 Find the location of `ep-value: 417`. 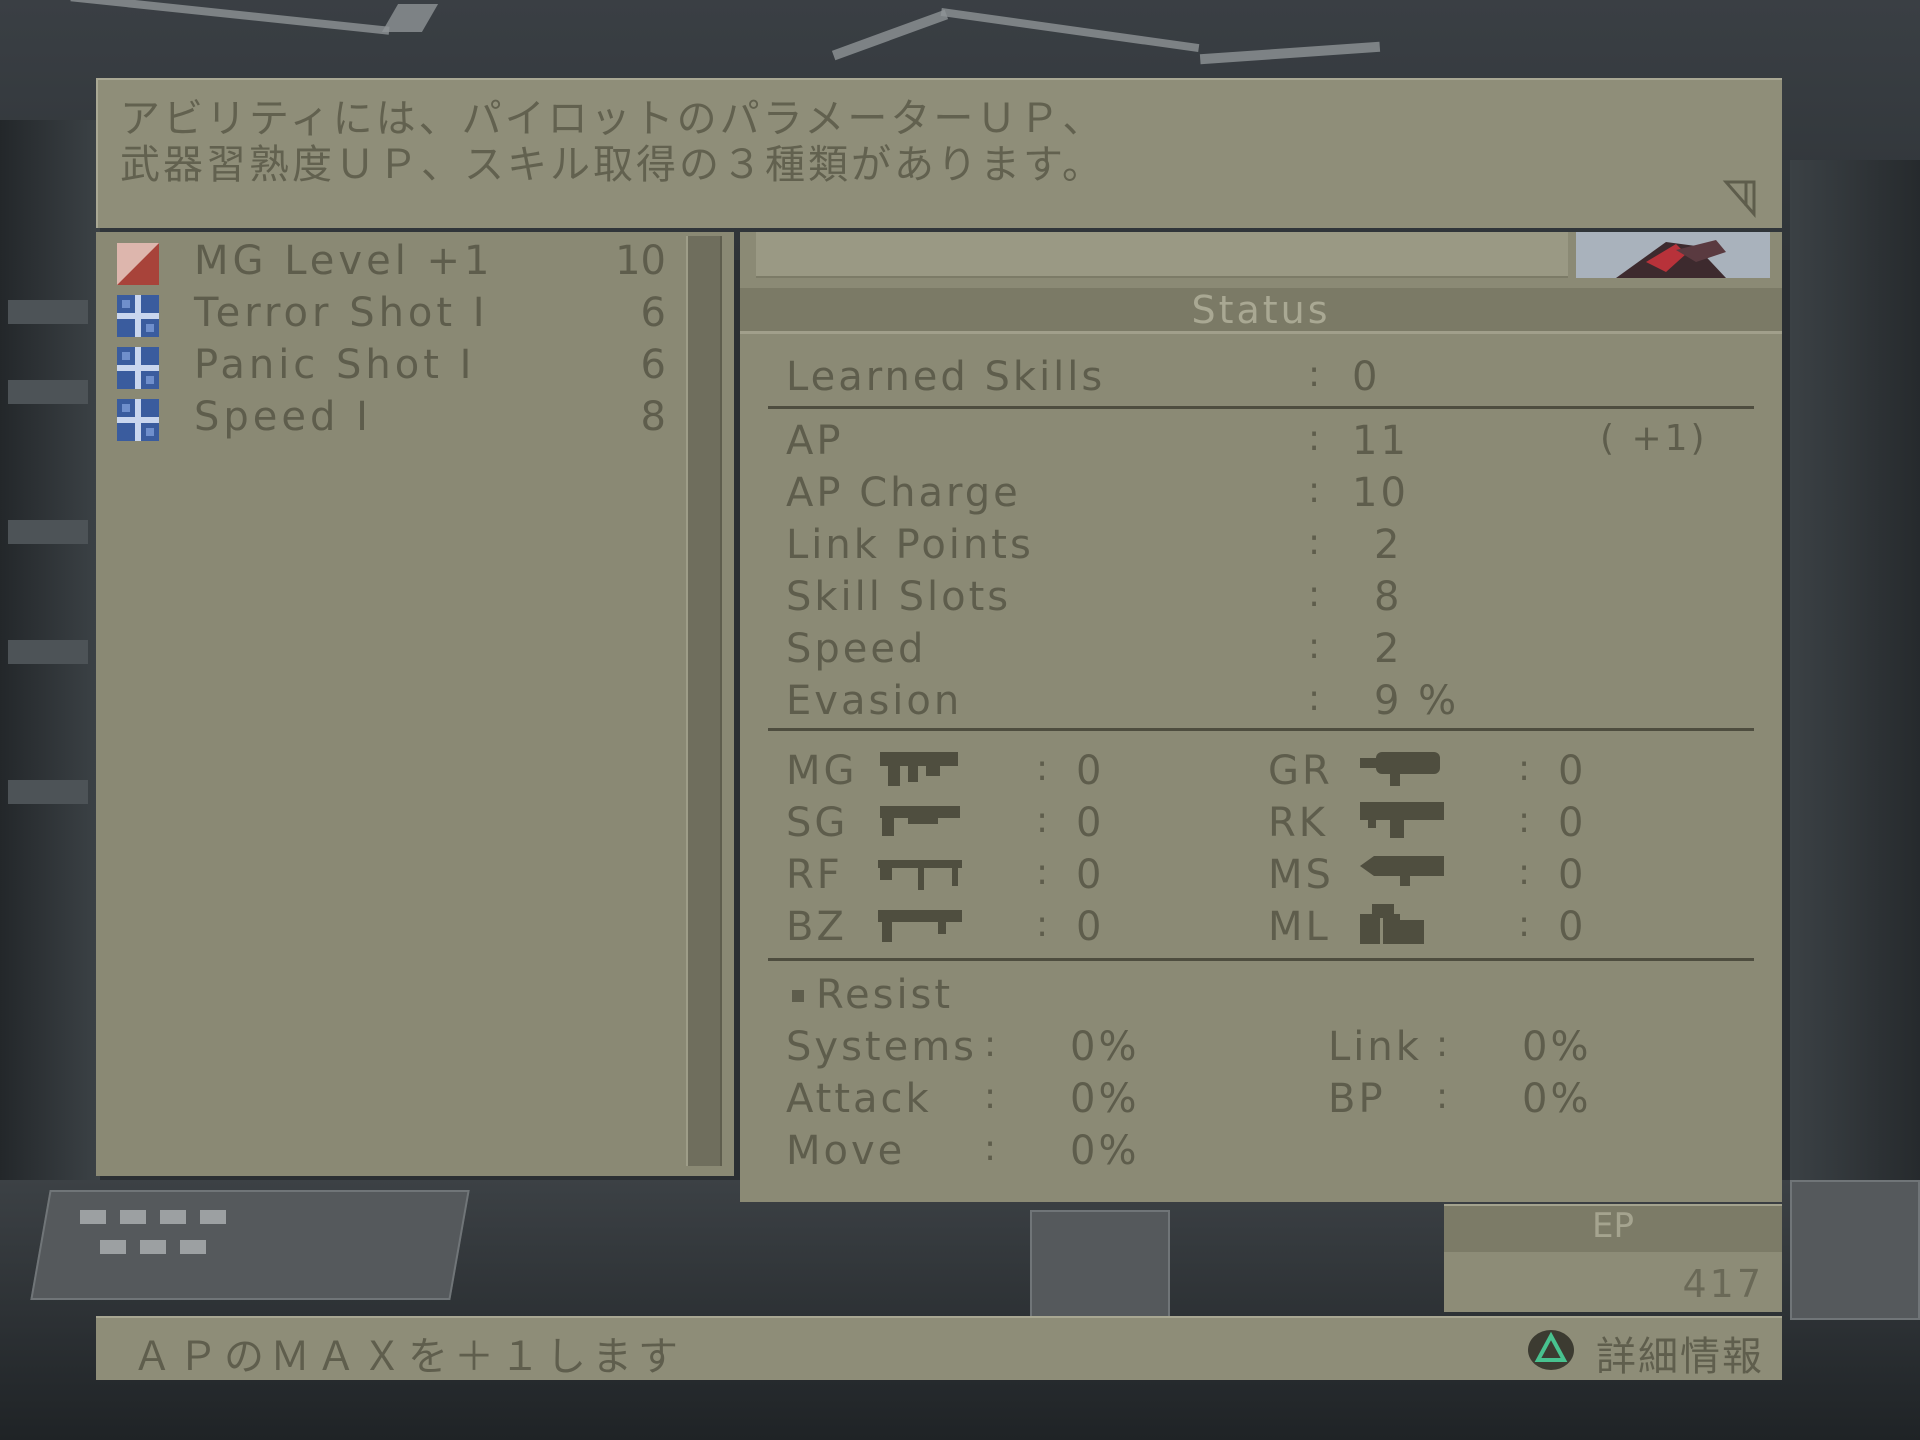

ep-value: 417 is located at coordinates (1723, 1284).